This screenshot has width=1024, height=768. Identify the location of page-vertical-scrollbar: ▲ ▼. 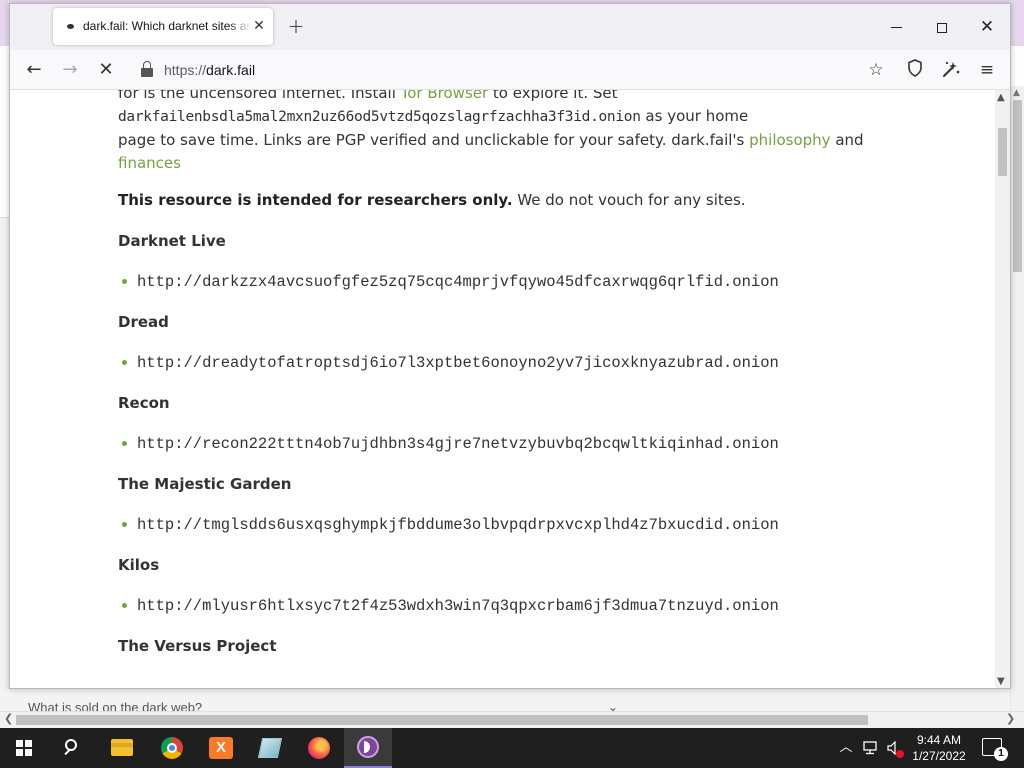
(1002, 389).